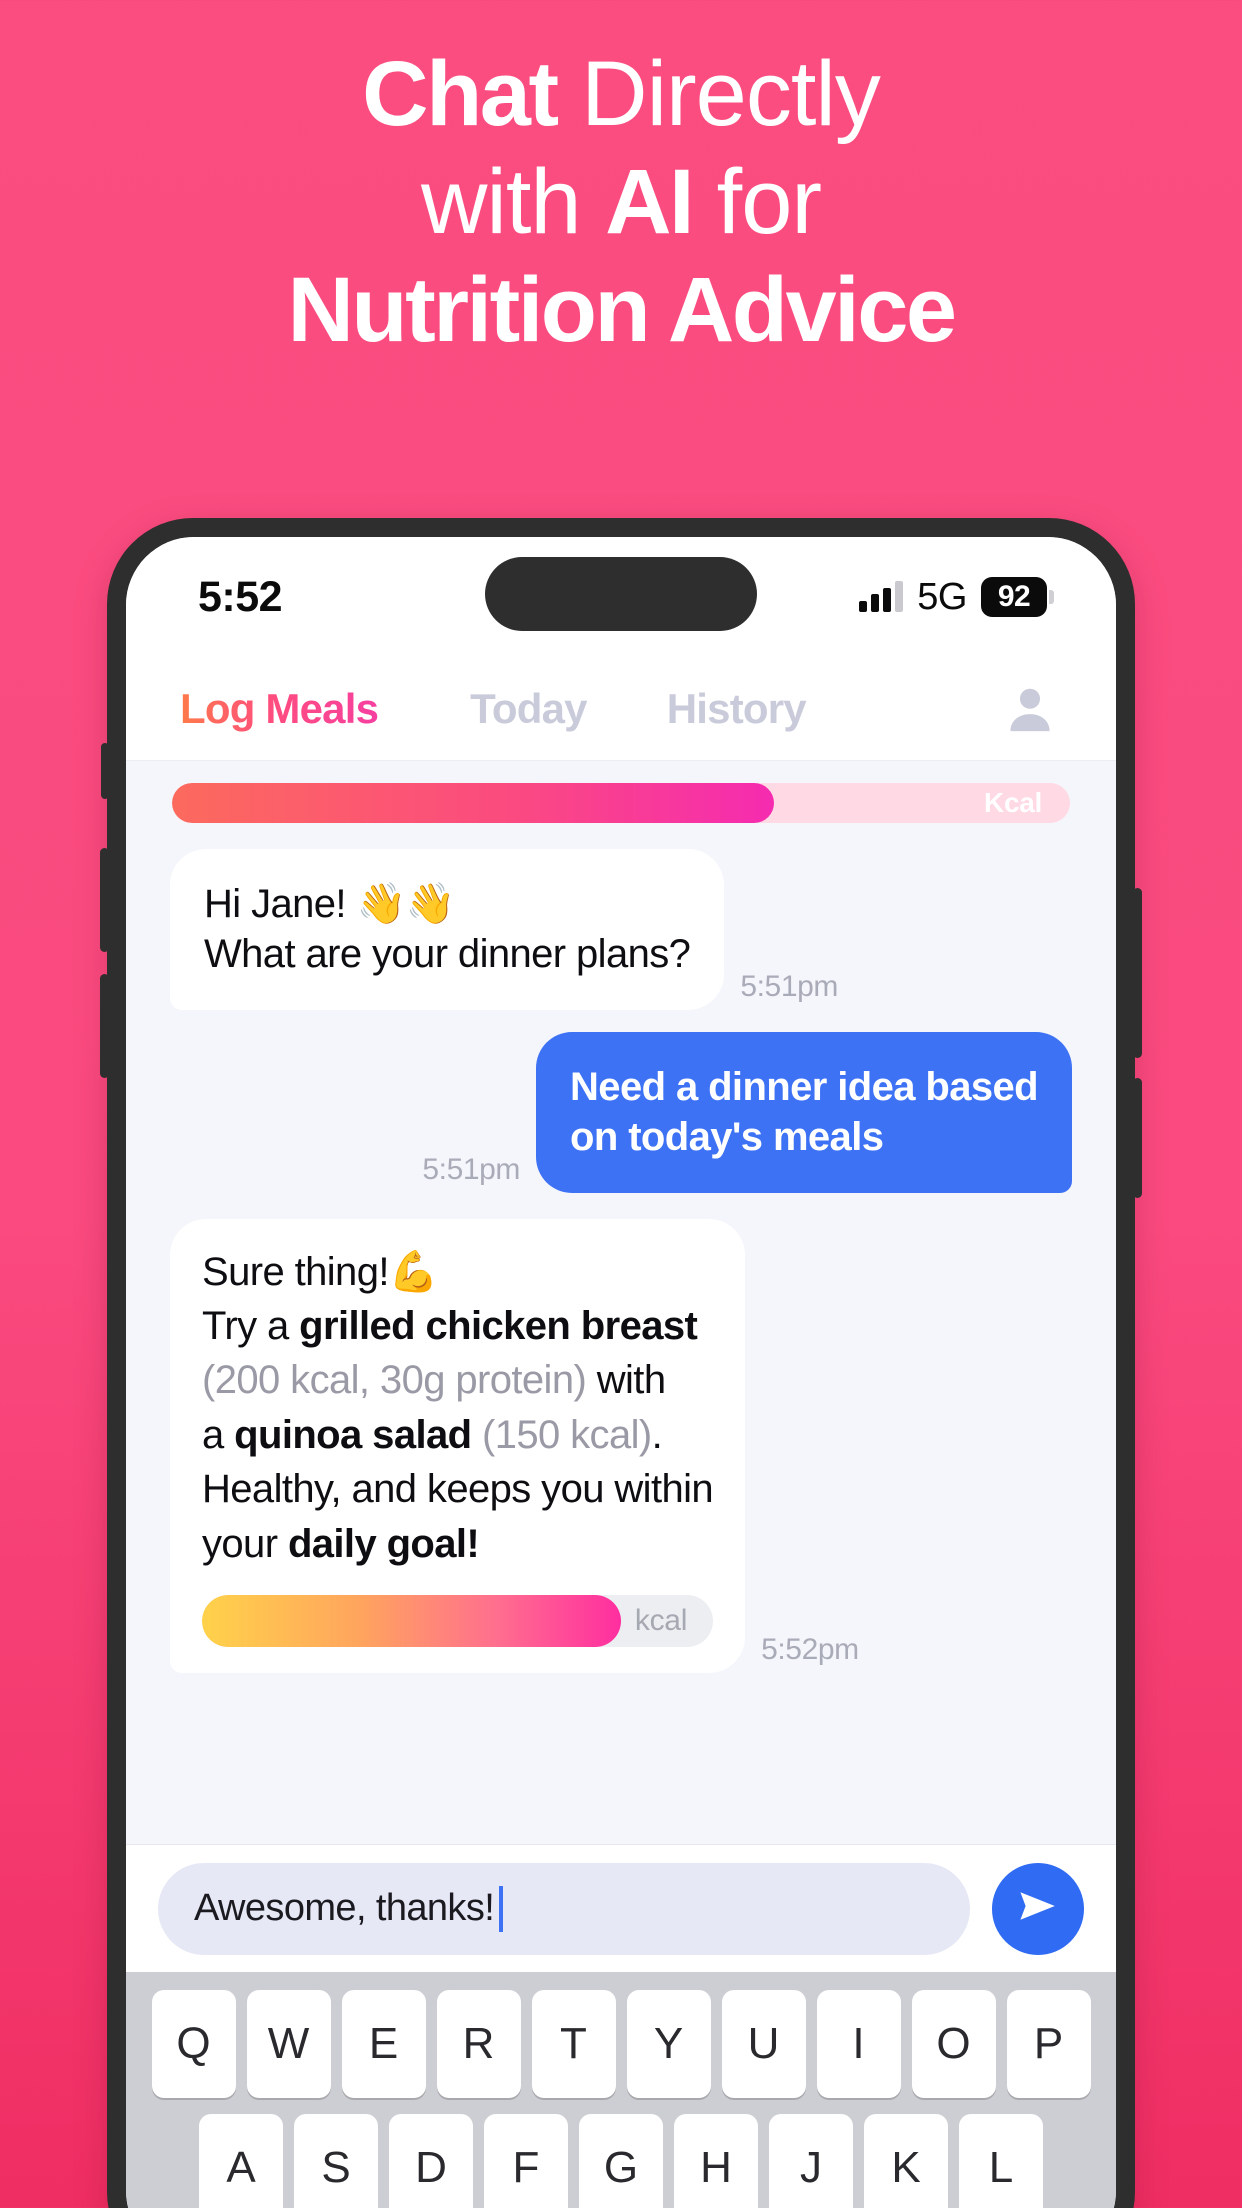 Image resolution: width=1242 pixels, height=2208 pixels. What do you see at coordinates (1137, 1138) in the screenshot?
I see `power-button-lower` at bounding box center [1137, 1138].